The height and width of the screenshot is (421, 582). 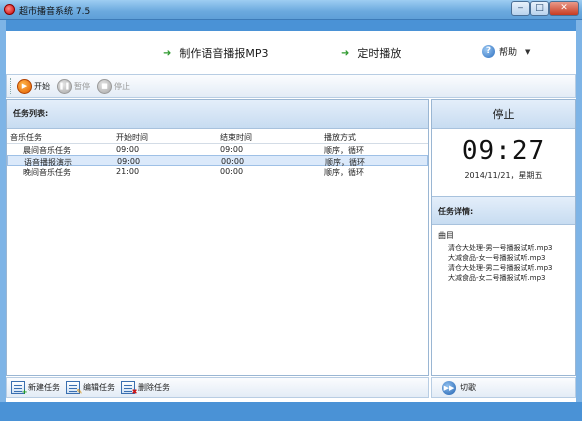 What do you see at coordinates (134, 392) in the screenshot?
I see `delete-x-icon: ✖` at bounding box center [134, 392].